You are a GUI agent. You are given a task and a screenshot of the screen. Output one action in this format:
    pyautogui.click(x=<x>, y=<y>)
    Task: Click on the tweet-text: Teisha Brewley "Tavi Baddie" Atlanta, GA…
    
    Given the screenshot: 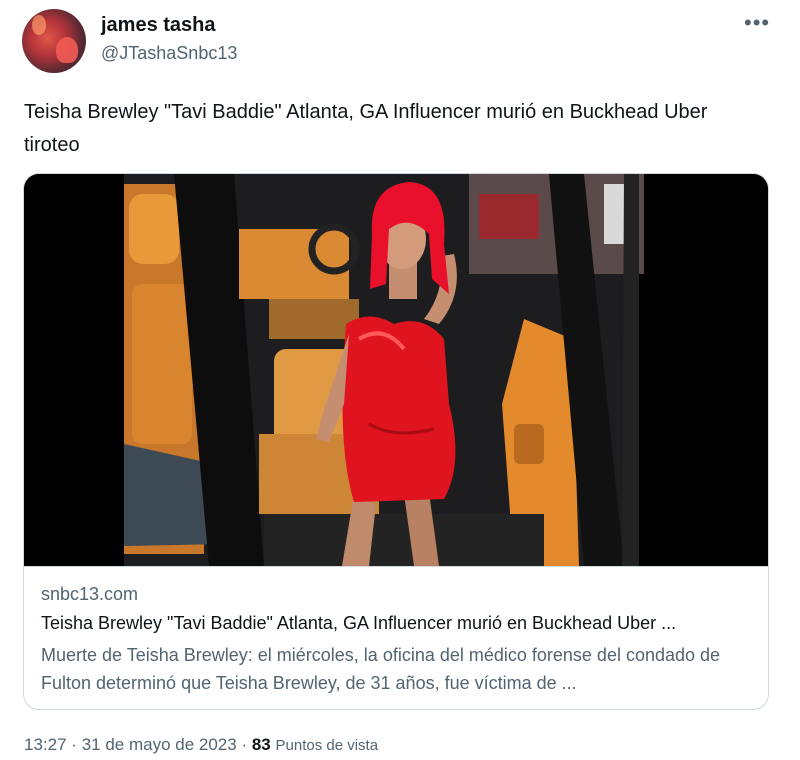 What is the action you would take?
    pyautogui.click(x=366, y=128)
    